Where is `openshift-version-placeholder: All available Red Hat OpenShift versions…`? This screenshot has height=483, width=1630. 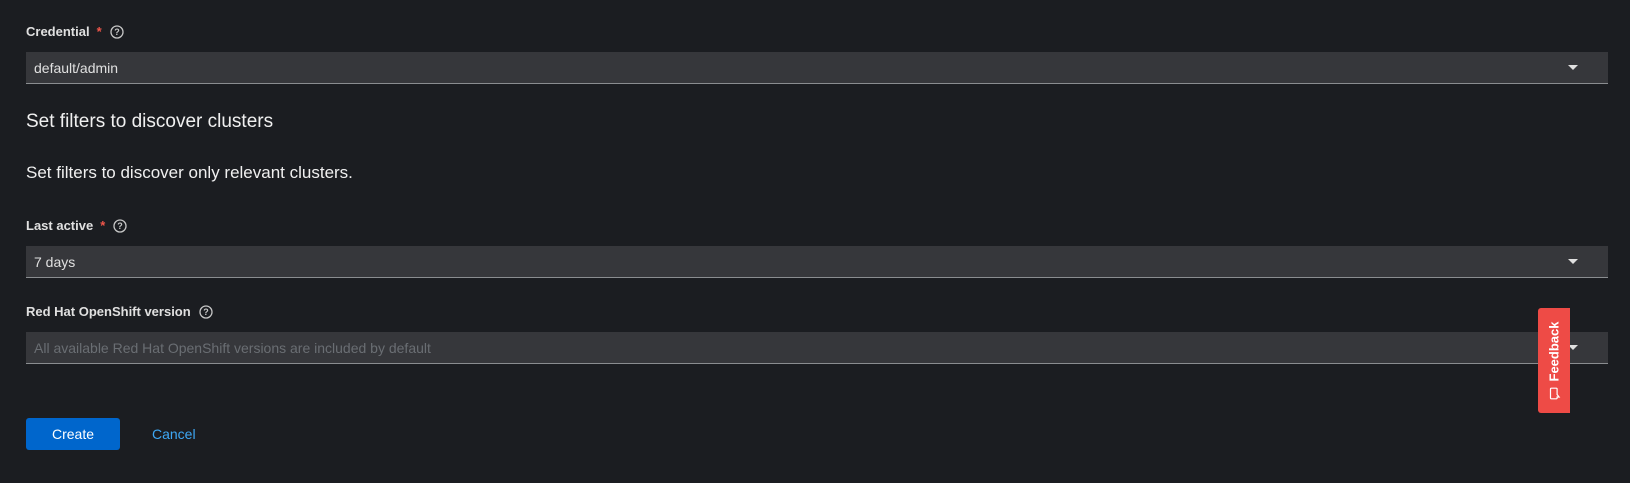 openshift-version-placeholder: All available Red Hat OpenShift versions… is located at coordinates (232, 347).